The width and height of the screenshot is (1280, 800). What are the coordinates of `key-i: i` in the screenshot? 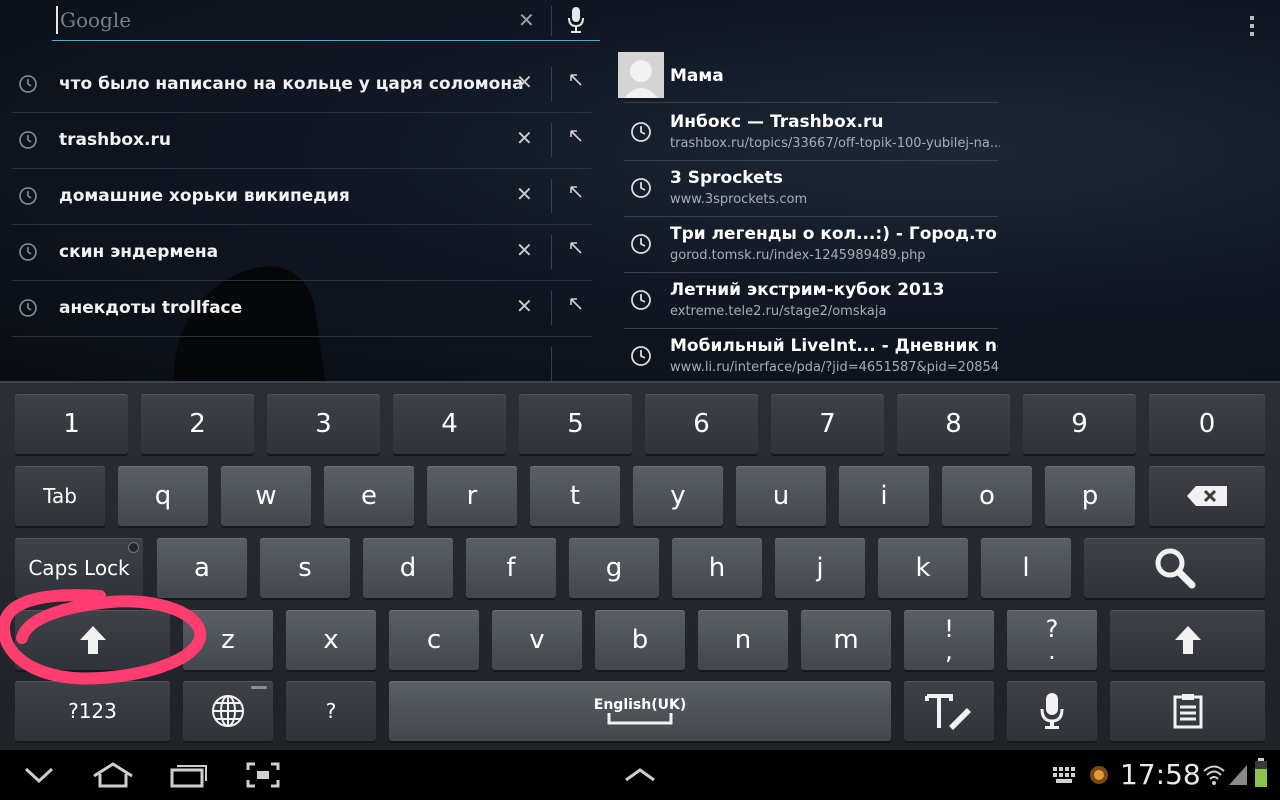 It's located at (884, 496).